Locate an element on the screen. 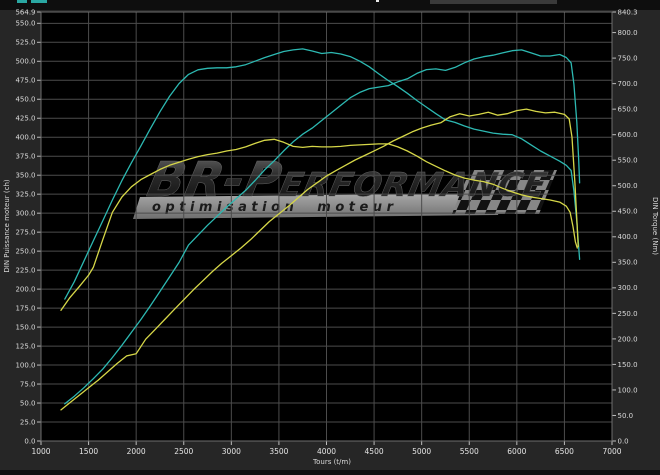  y-right-tick-label: 150.0 is located at coordinates (628, 365).